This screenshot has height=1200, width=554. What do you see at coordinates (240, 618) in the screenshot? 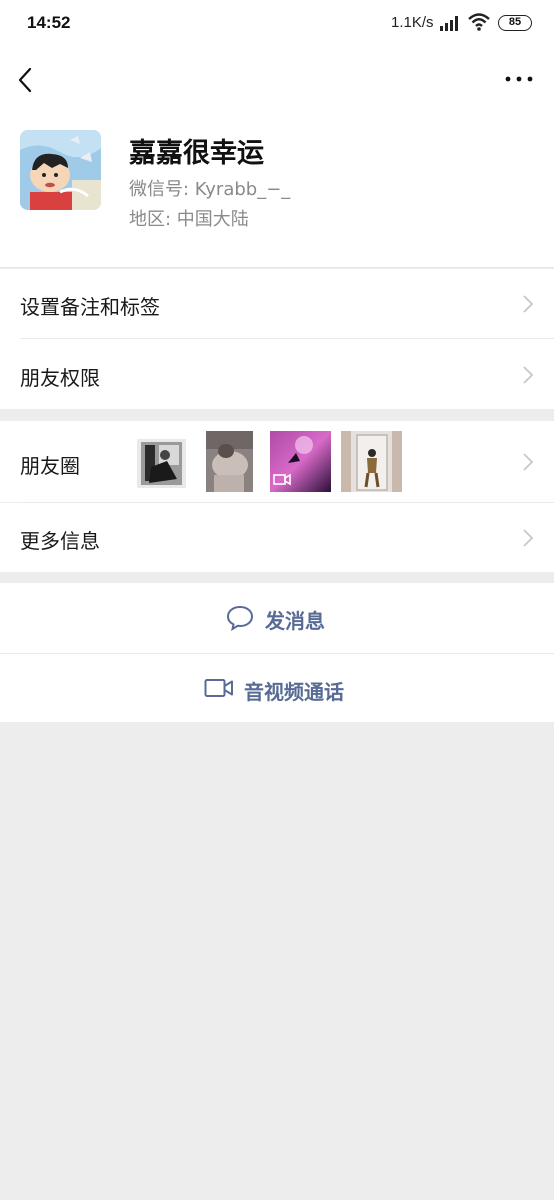
I see `chat-bubble-icon` at bounding box center [240, 618].